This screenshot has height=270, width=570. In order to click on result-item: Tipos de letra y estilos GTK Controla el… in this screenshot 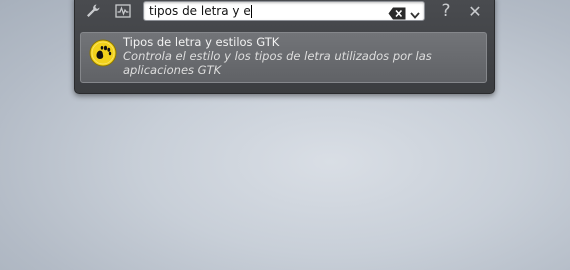, I will do `click(283, 57)`.